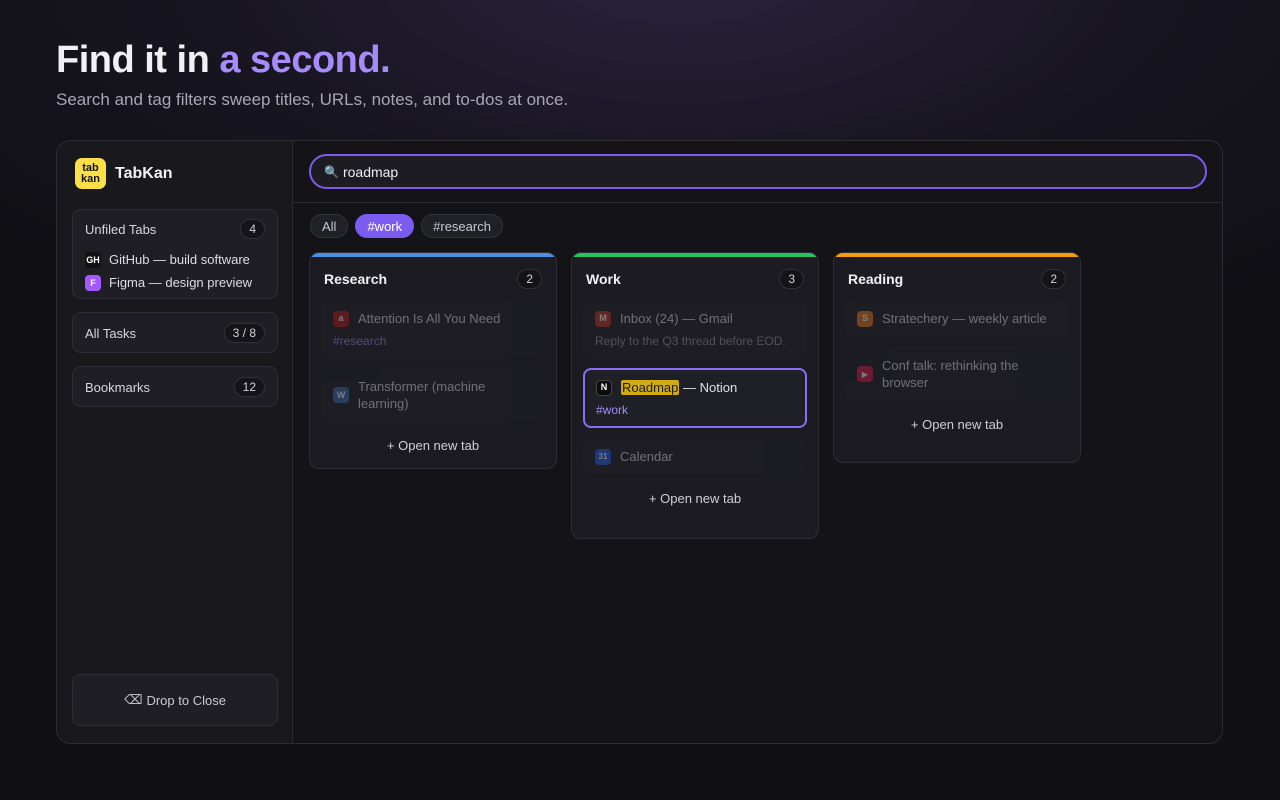  Describe the element at coordinates (144, 173) in the screenshot. I see `brand-name: TabKan` at that location.